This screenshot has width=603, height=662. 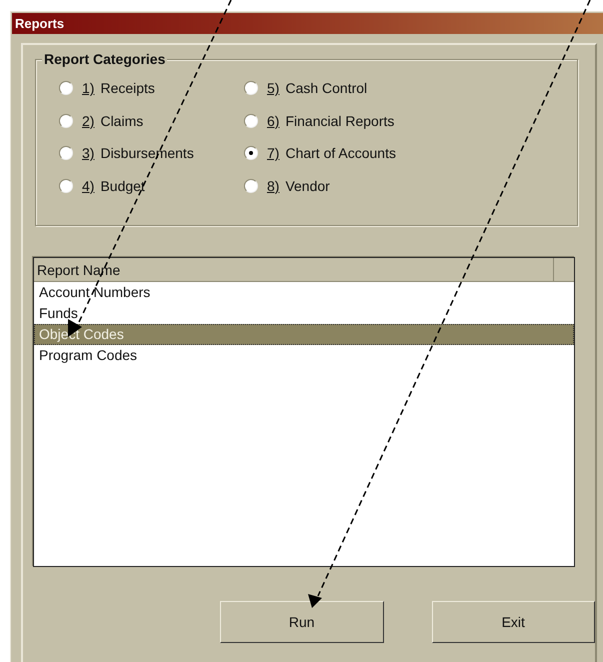 What do you see at coordinates (304, 355) in the screenshot?
I see `list-row: Program Codes` at bounding box center [304, 355].